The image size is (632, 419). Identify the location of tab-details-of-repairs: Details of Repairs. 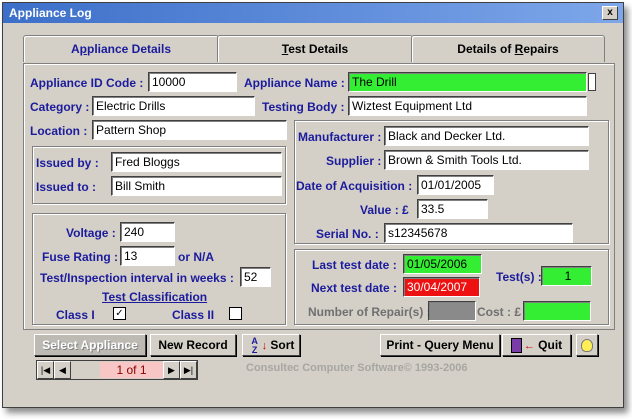
(508, 48).